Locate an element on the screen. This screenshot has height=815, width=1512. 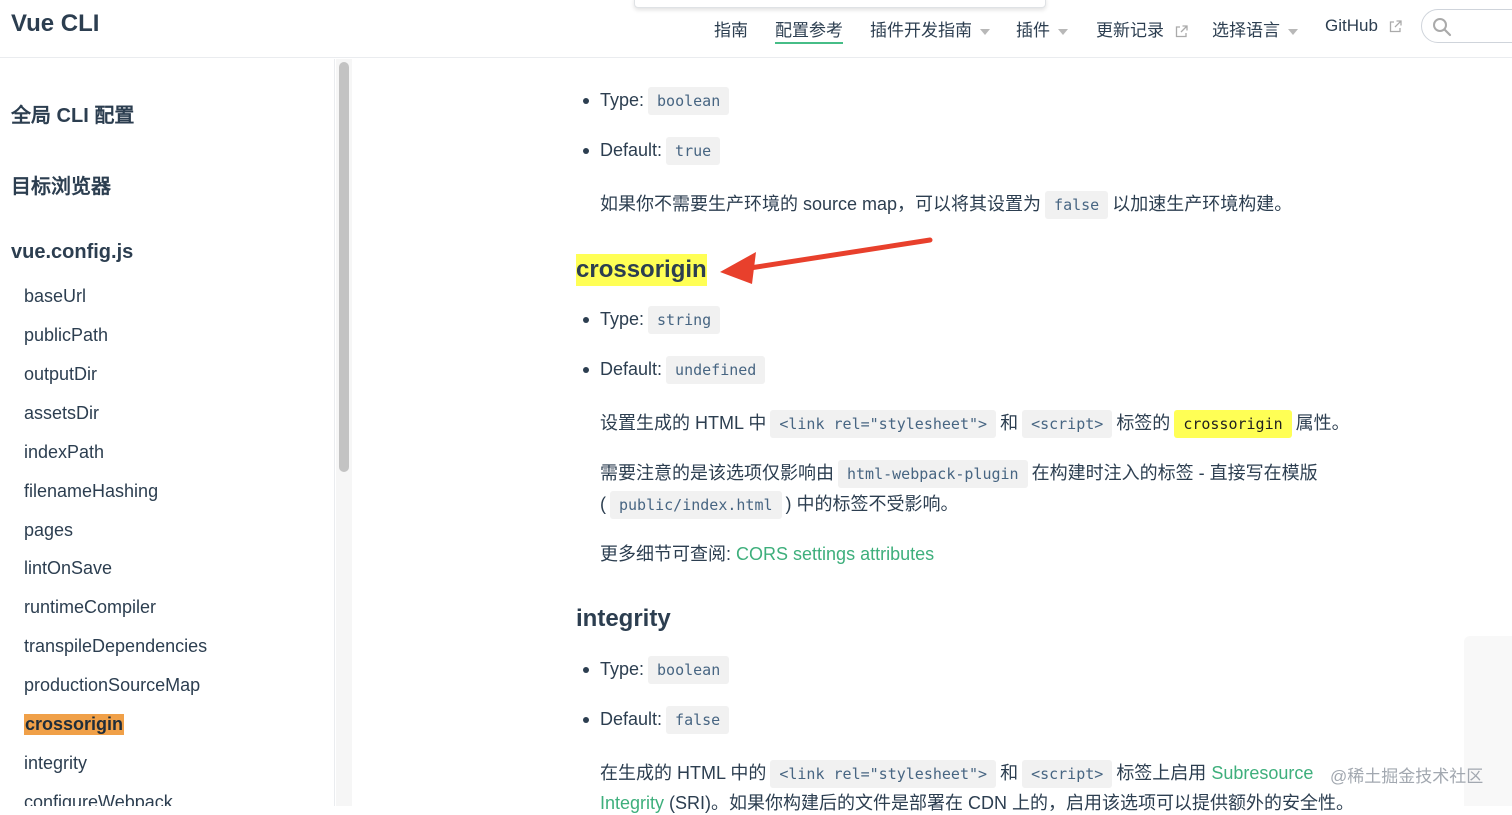
nav-item-guide: 指南 is located at coordinates (731, 28).